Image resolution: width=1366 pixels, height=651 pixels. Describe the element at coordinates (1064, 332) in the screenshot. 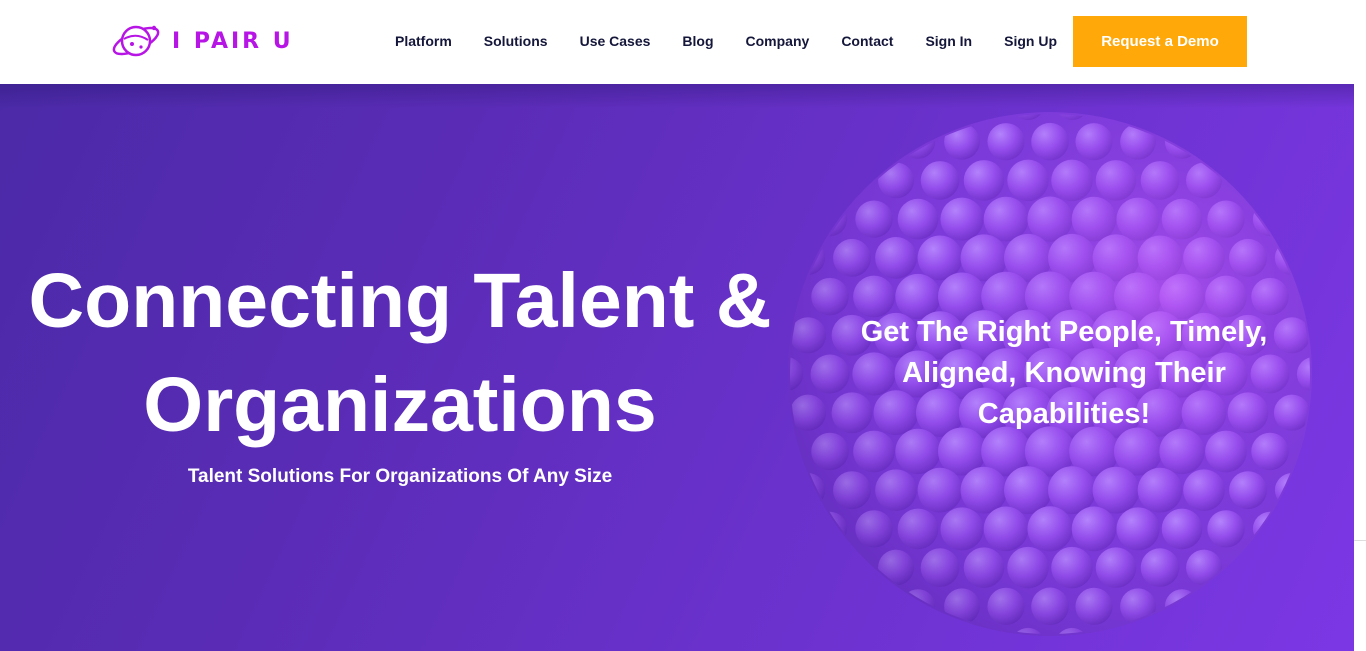

I see `hero-tagline-line1: Get The Right People, Timely,` at that location.